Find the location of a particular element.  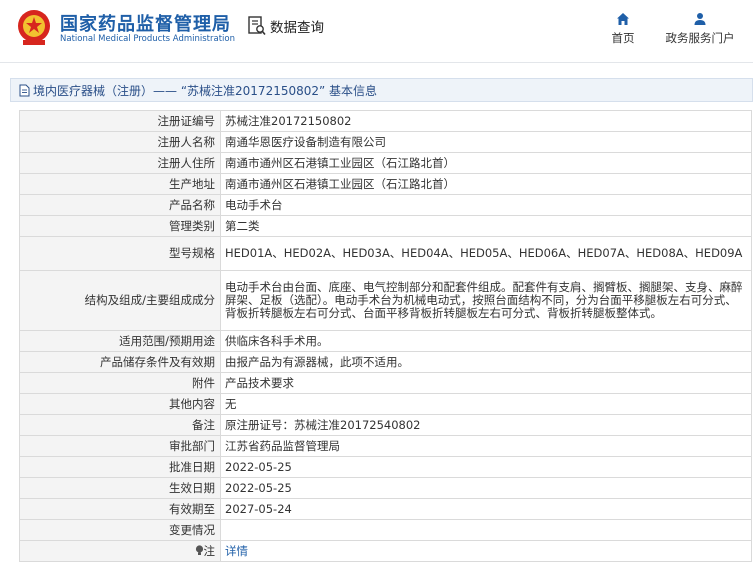

row-value: 供临床各科手术用。 is located at coordinates (486, 341).